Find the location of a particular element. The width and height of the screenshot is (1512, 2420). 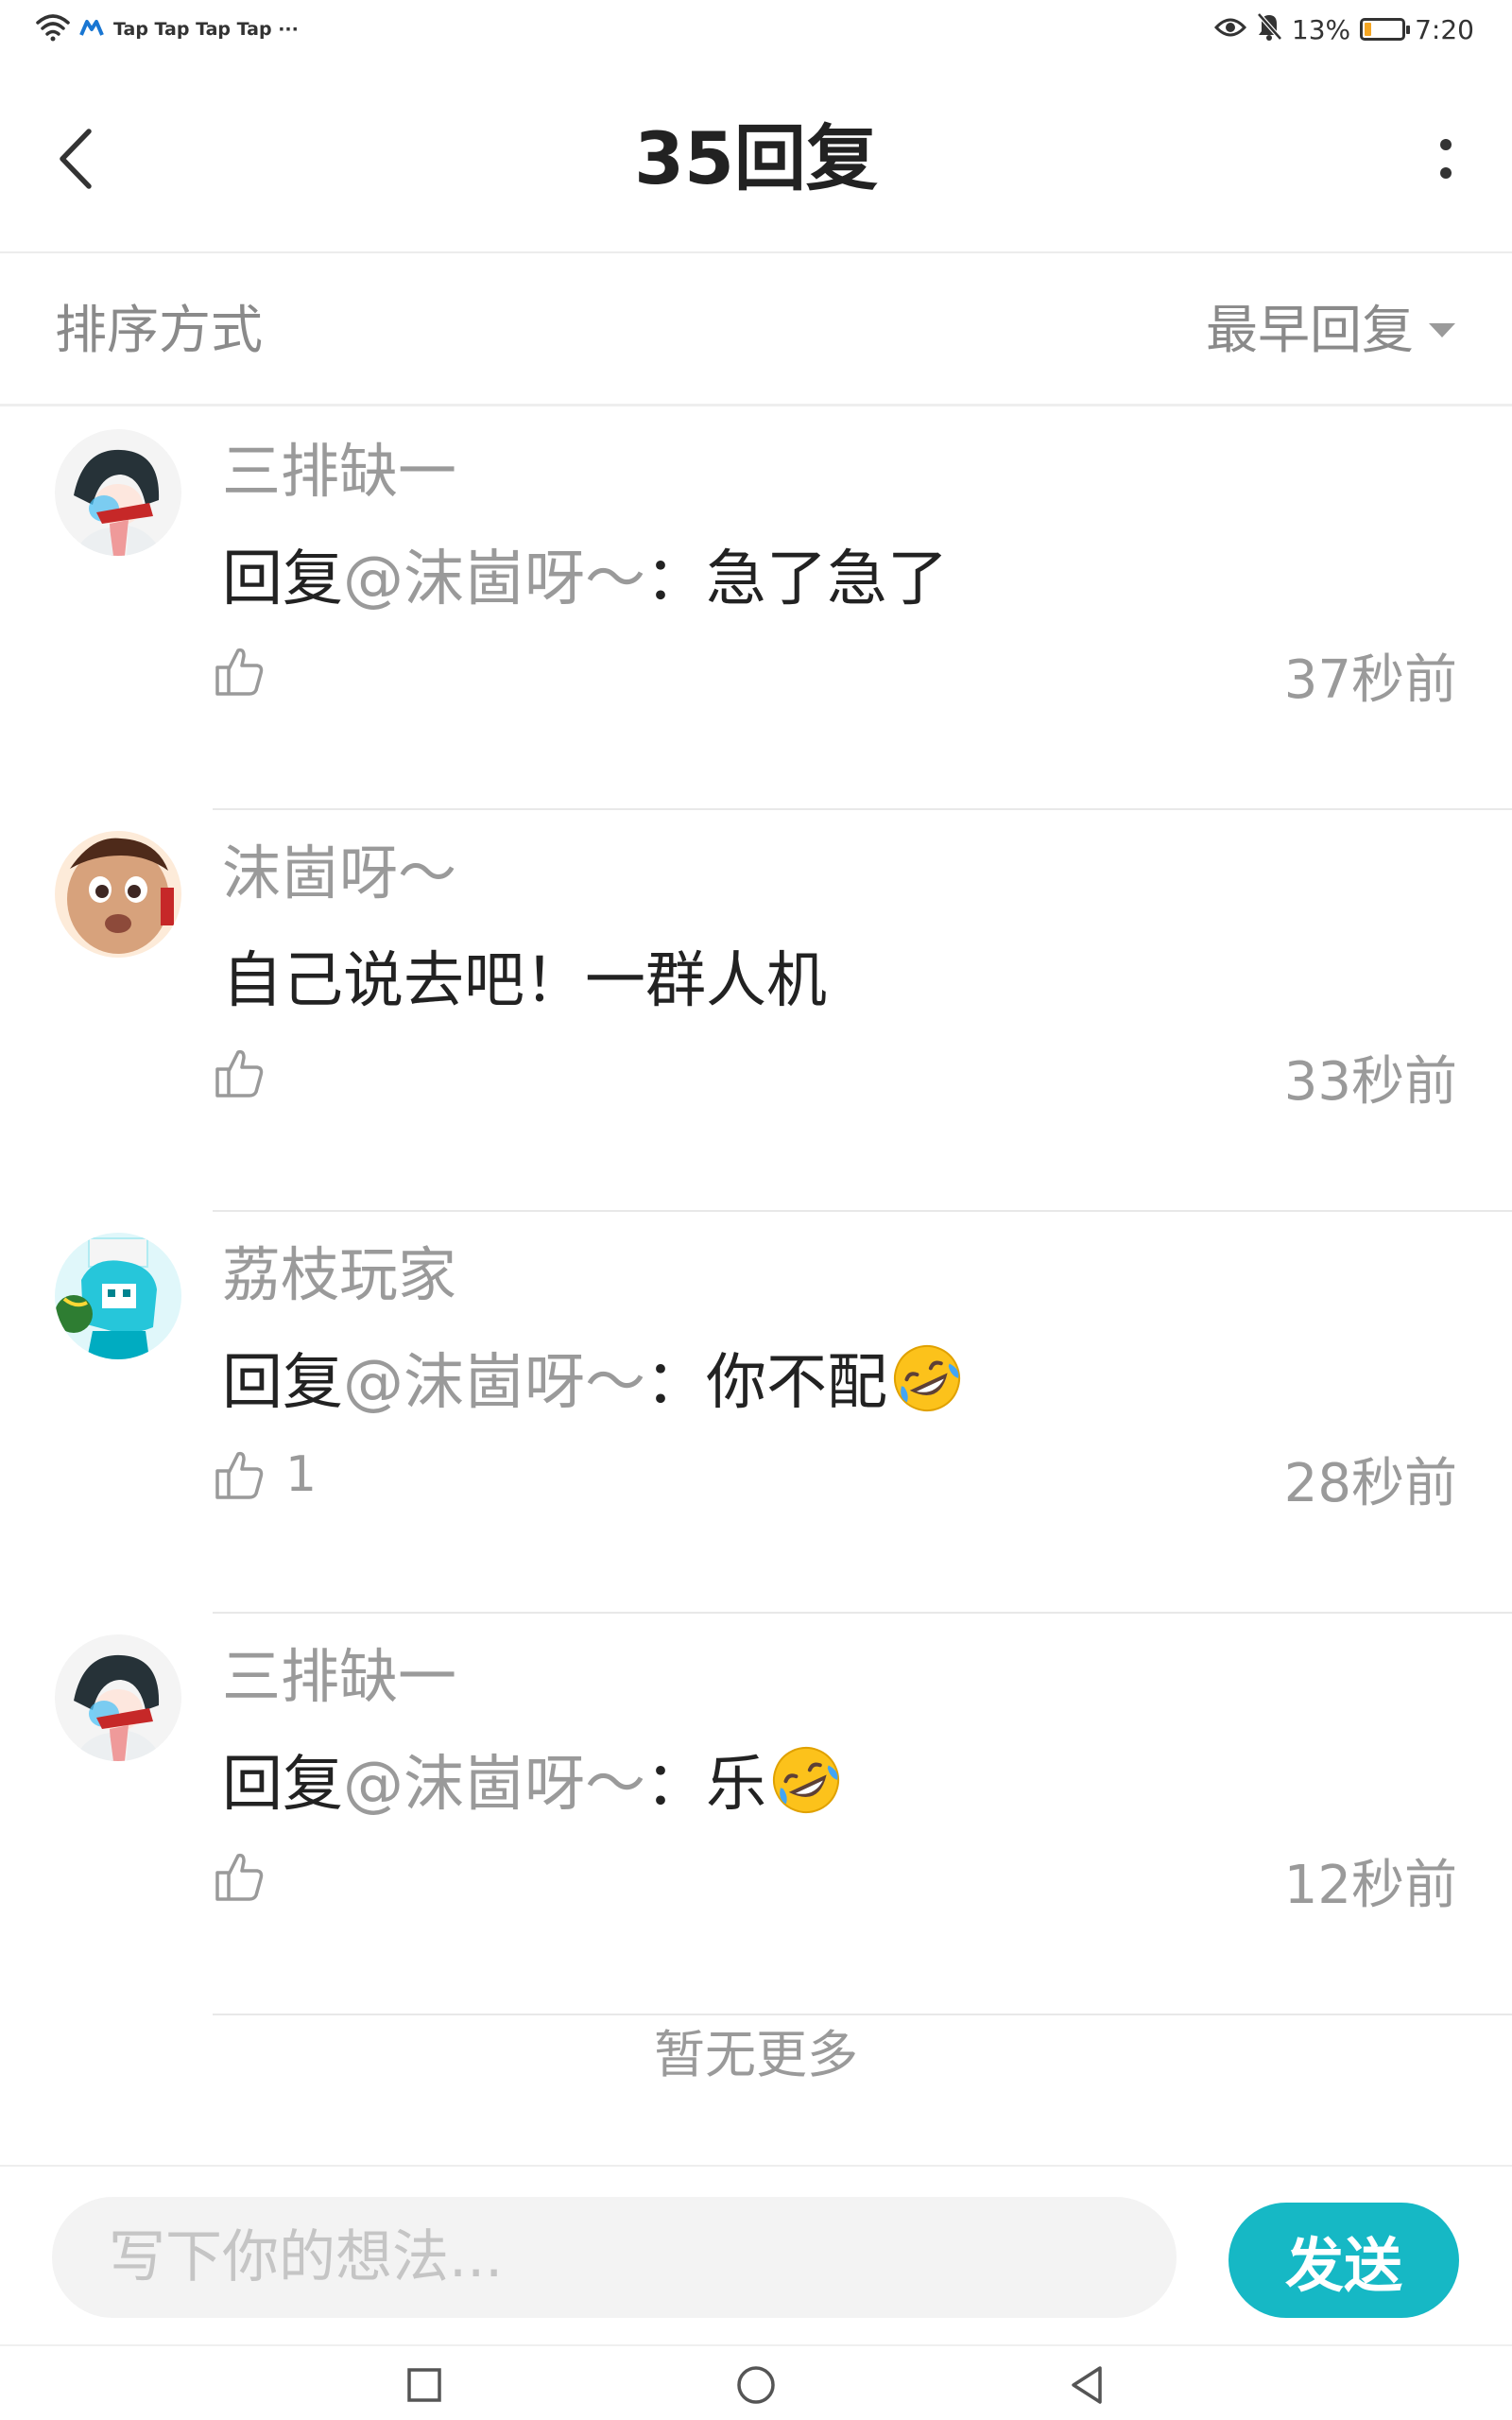

divider is located at coordinates (862, 2014).